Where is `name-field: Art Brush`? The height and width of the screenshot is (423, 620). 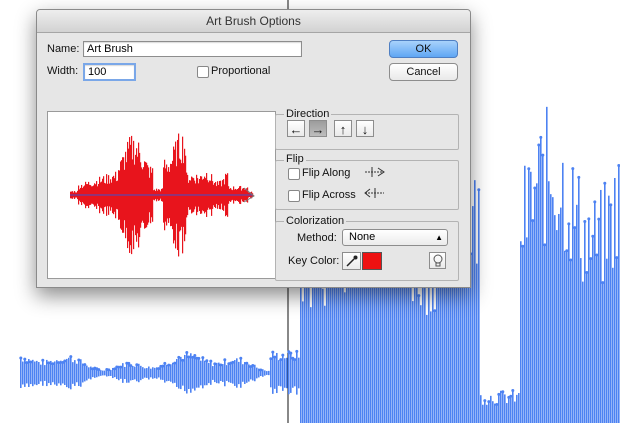
name-field: Art Brush is located at coordinates (192, 49).